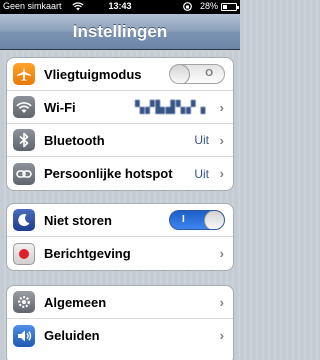 The width and height of the screenshot is (320, 360). I want to click on status-bar: Geen simkaart 13:43 28%, so click(120, 7).